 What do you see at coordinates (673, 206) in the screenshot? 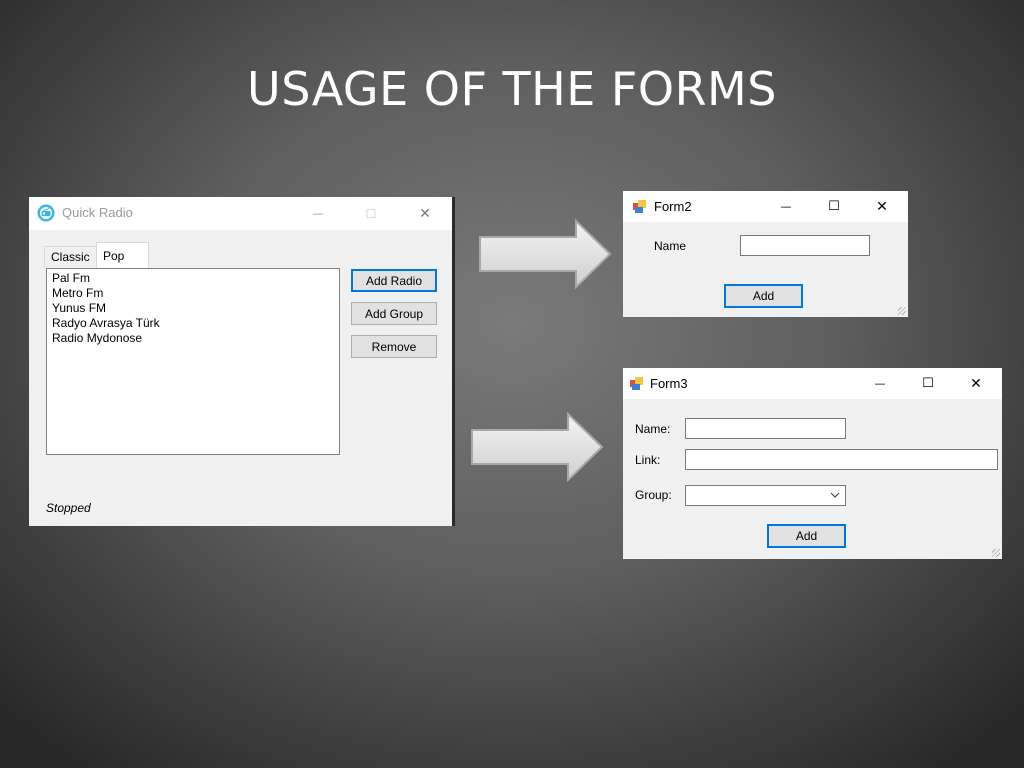
I see `window-title: Form2` at bounding box center [673, 206].